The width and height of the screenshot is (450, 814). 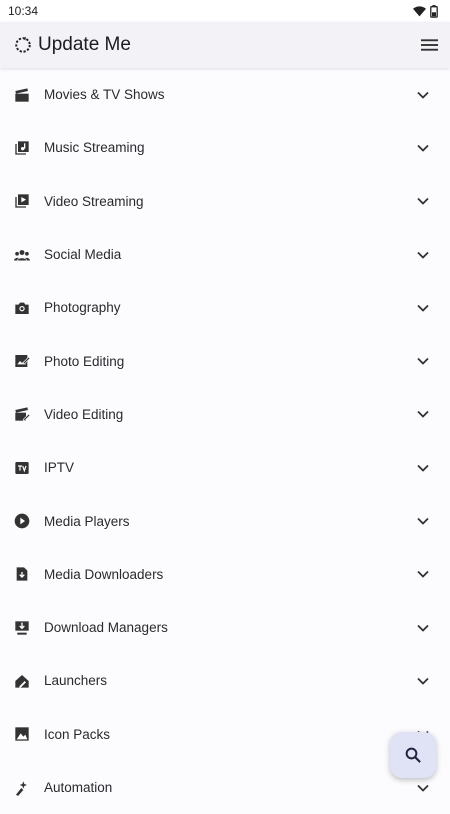 What do you see at coordinates (434, 11) in the screenshot?
I see `battery-icon` at bounding box center [434, 11].